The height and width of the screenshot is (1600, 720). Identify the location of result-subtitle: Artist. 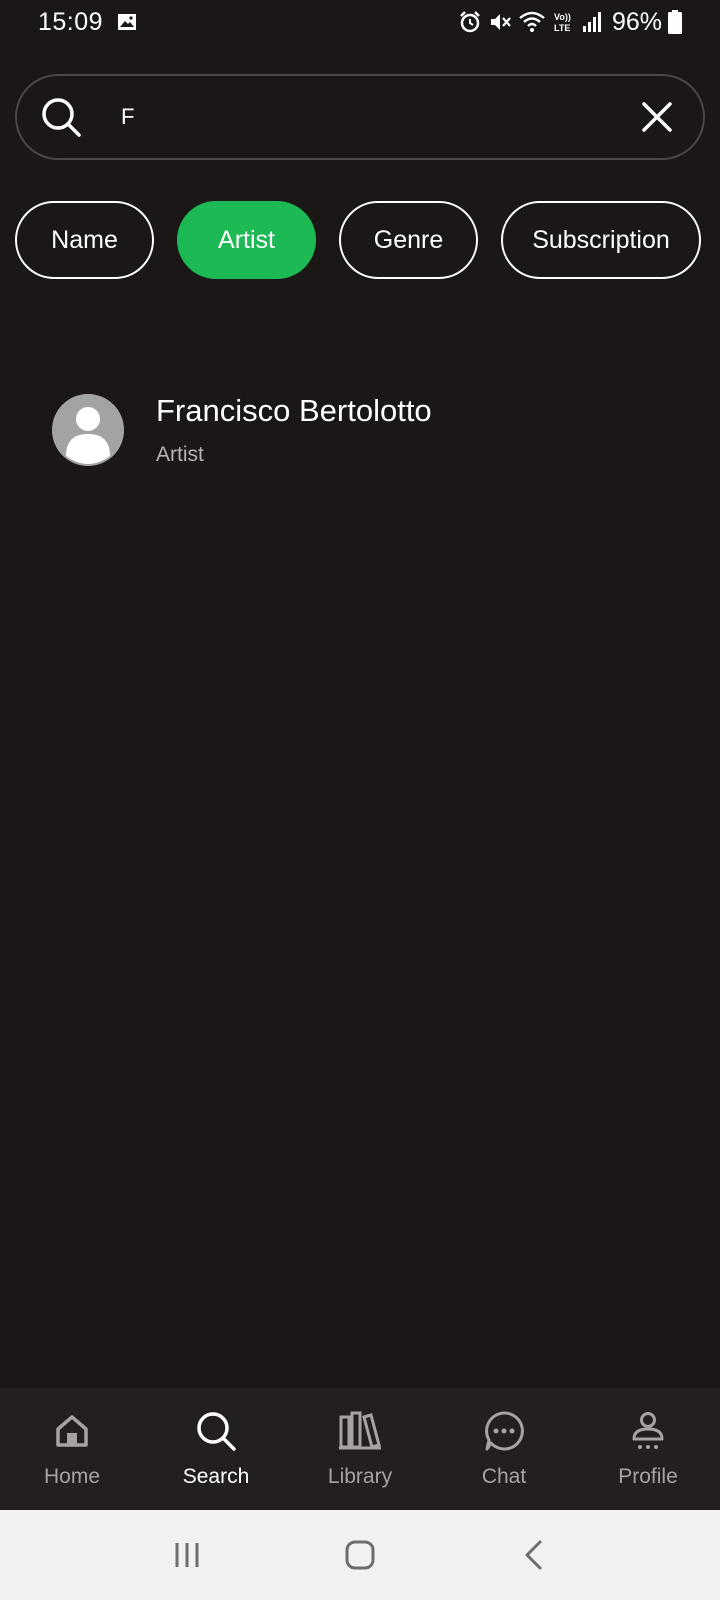
(180, 454).